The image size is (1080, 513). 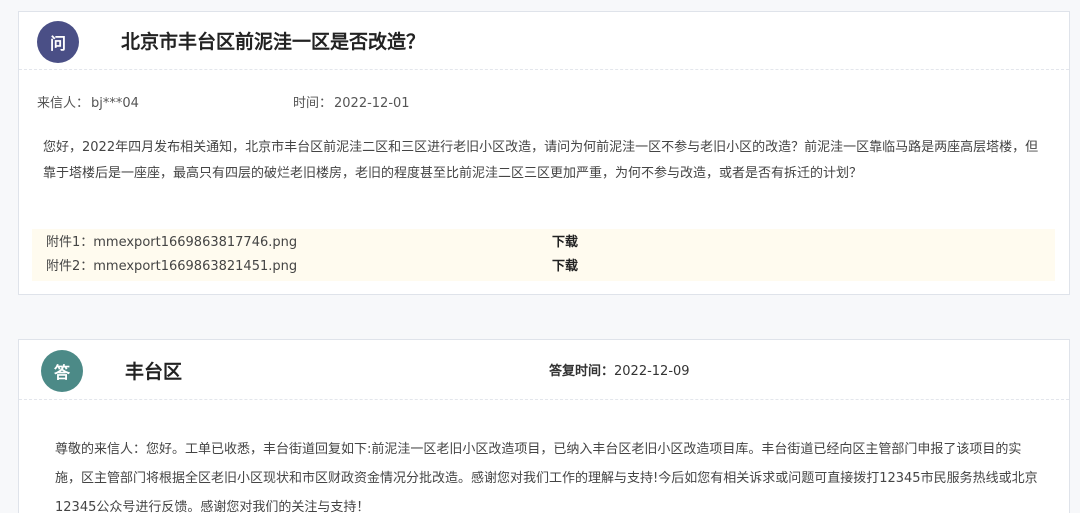 I want to click on attachment-row: 附件1：mmexport1669863817746.png 下载, so click(x=543, y=243).